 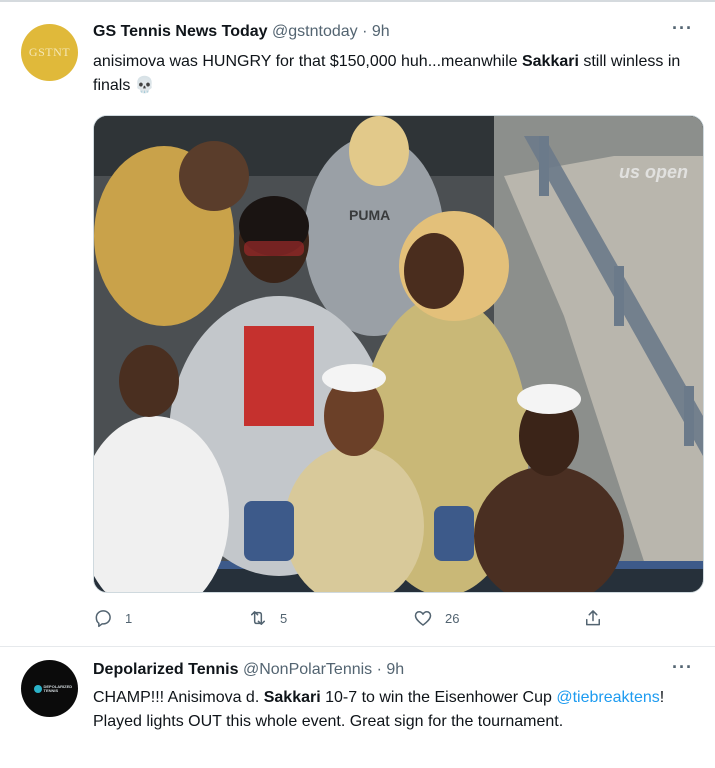 I want to click on author-handle: @gstntoday, so click(x=315, y=31).